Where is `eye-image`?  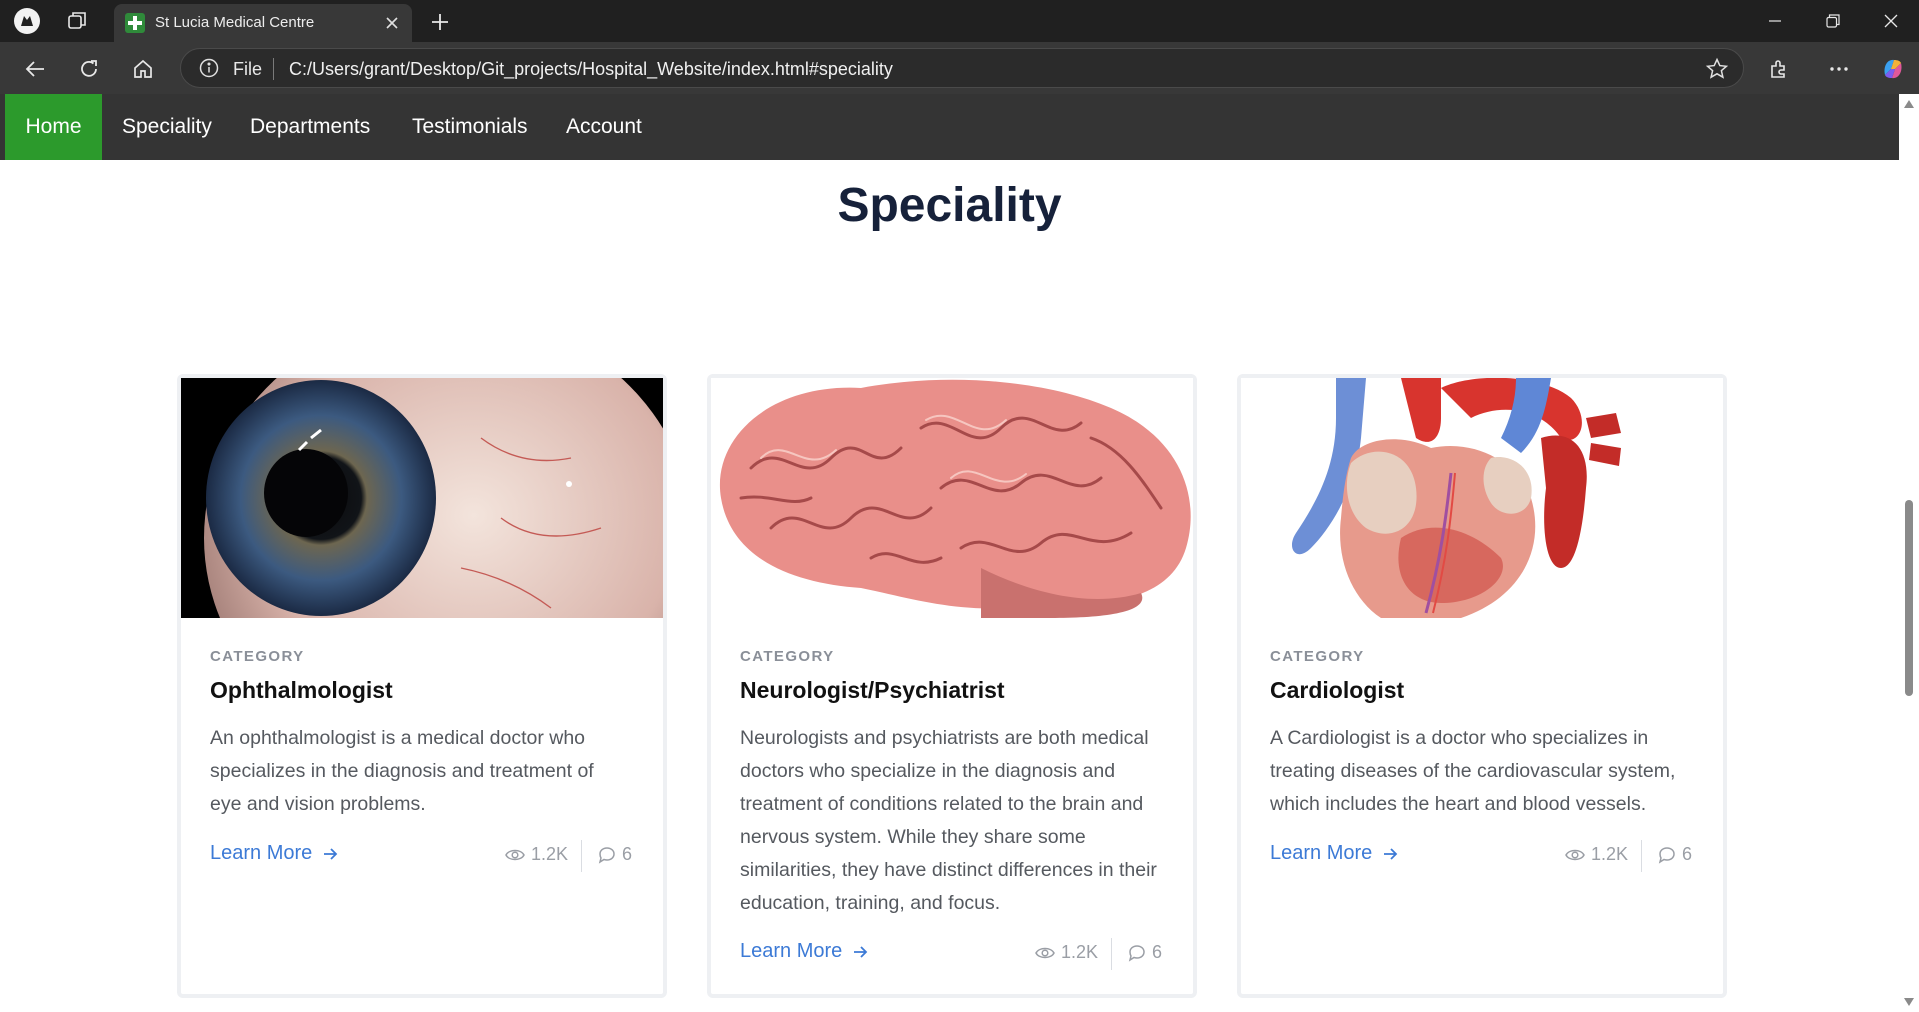 eye-image is located at coordinates (422, 498).